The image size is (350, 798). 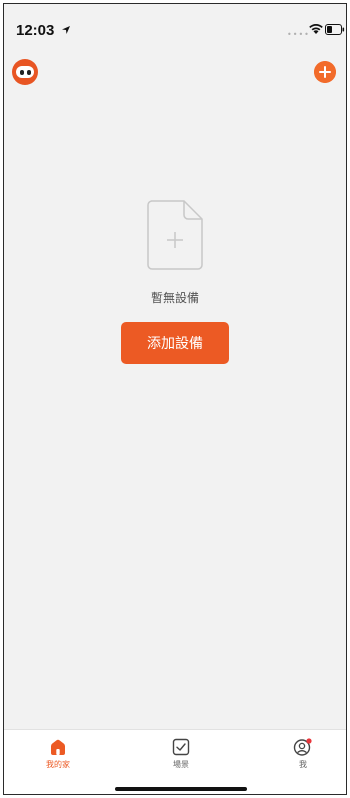 I want to click on add-device-button: 添加設備, so click(x=175, y=343).